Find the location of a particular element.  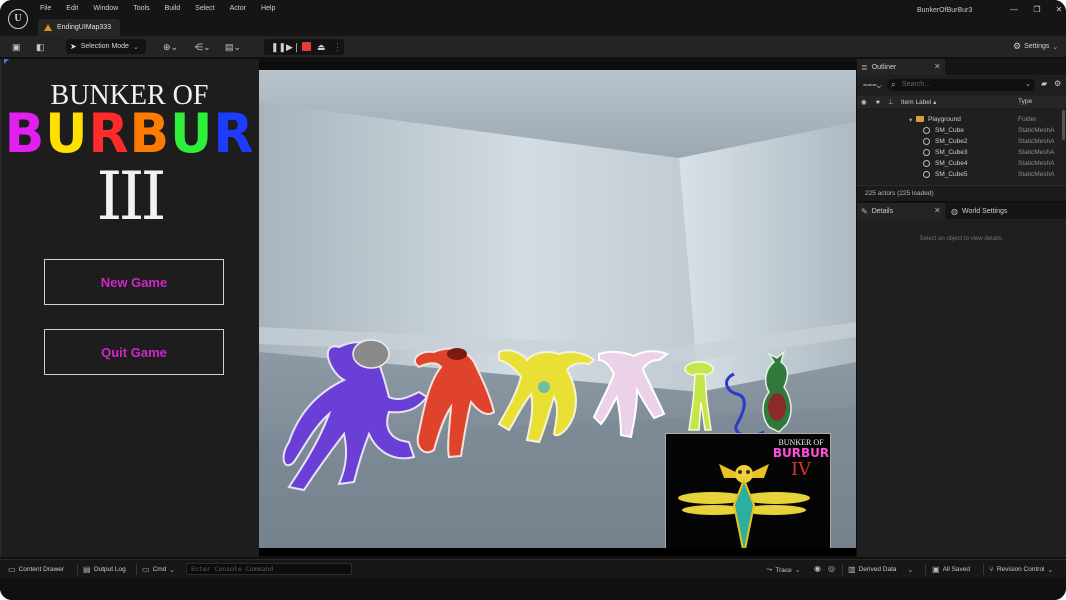

unreal-logo-icon: U is located at coordinates (18, 19).